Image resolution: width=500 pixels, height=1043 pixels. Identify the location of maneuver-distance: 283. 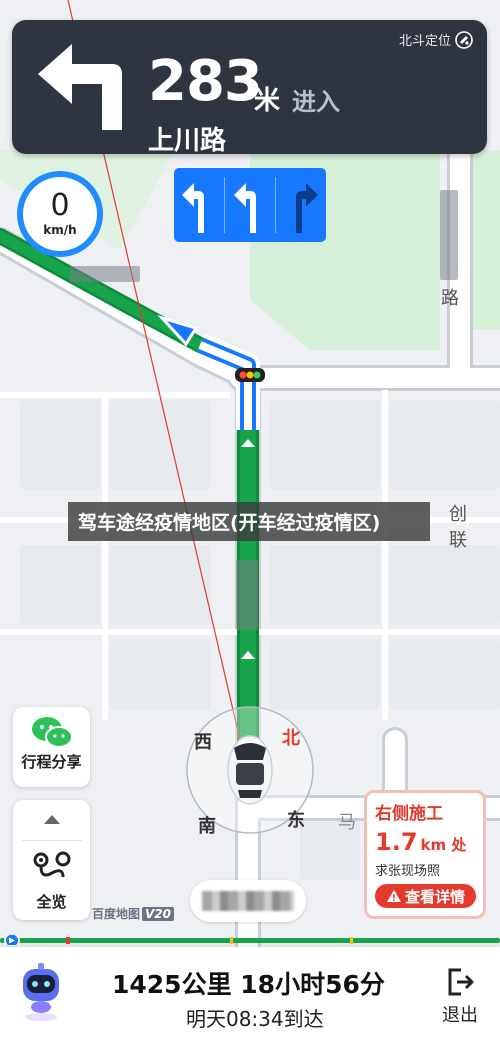
(205, 81).